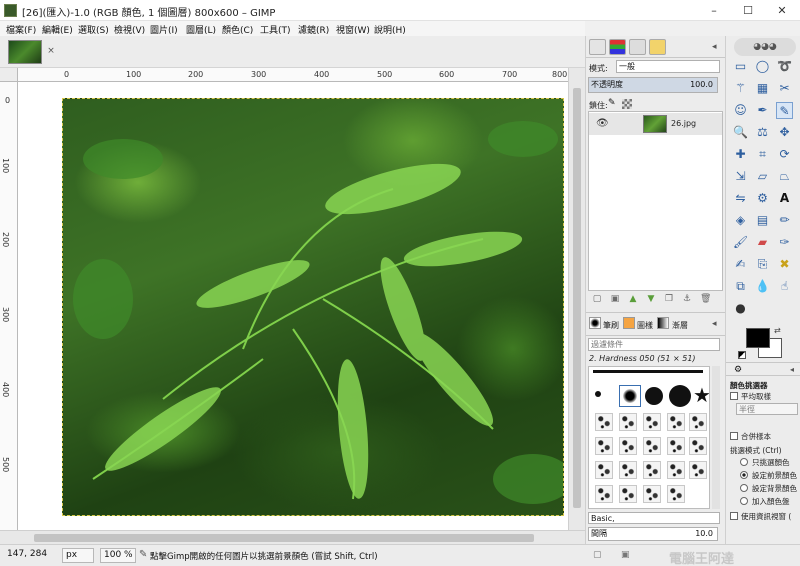 This screenshot has width=800, height=566. Describe the element at coordinates (740, 88) in the screenshot. I see `fuzzy-select-icon: ⚚` at that location.